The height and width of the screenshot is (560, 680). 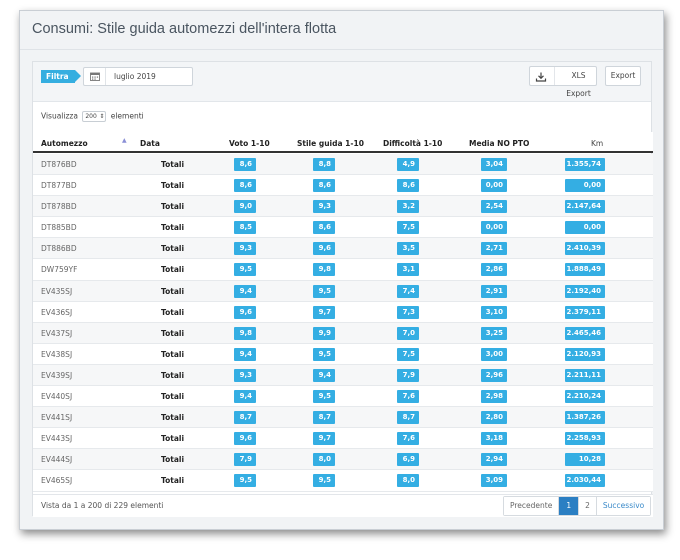 I want to click on table-row: EV438SJ Totali 9,4 9,5 7,5 3,00 2.120,93, so click(x=343, y=354).